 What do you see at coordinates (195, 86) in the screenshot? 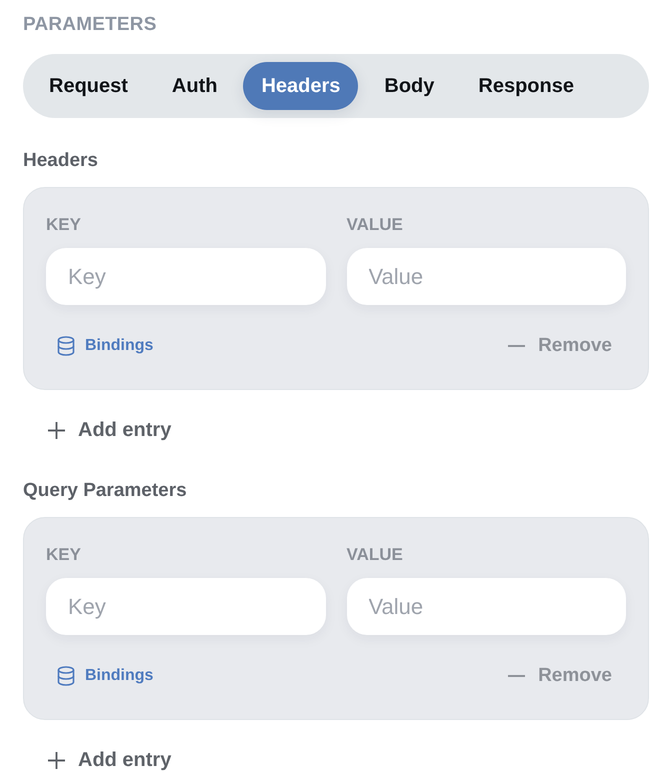
I see `tab: Auth` at bounding box center [195, 86].